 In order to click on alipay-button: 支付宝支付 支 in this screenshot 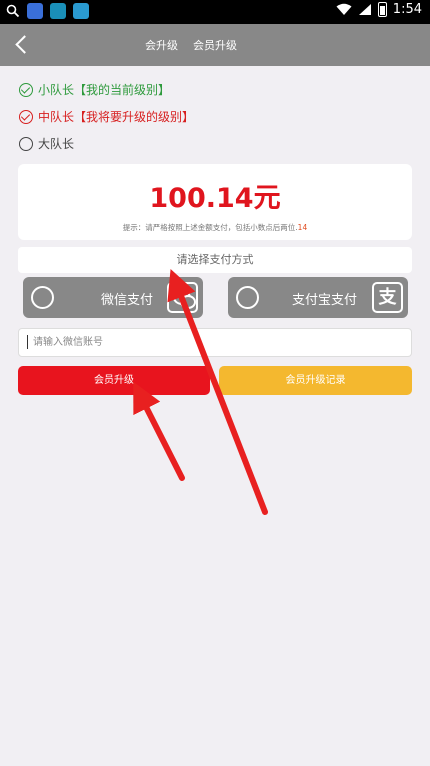, I will do `click(318, 297)`.